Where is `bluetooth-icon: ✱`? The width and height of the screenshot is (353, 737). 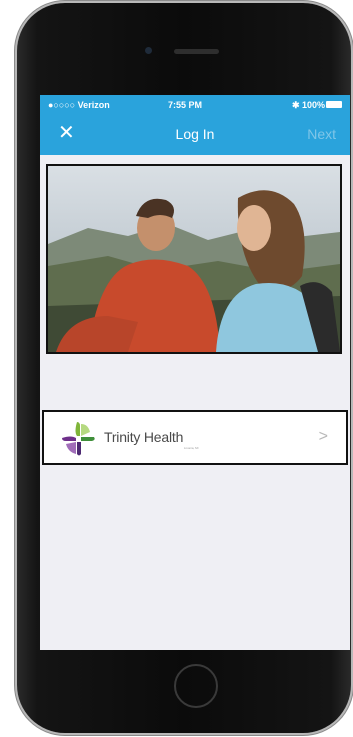
bluetooth-icon: ✱ is located at coordinates (296, 105).